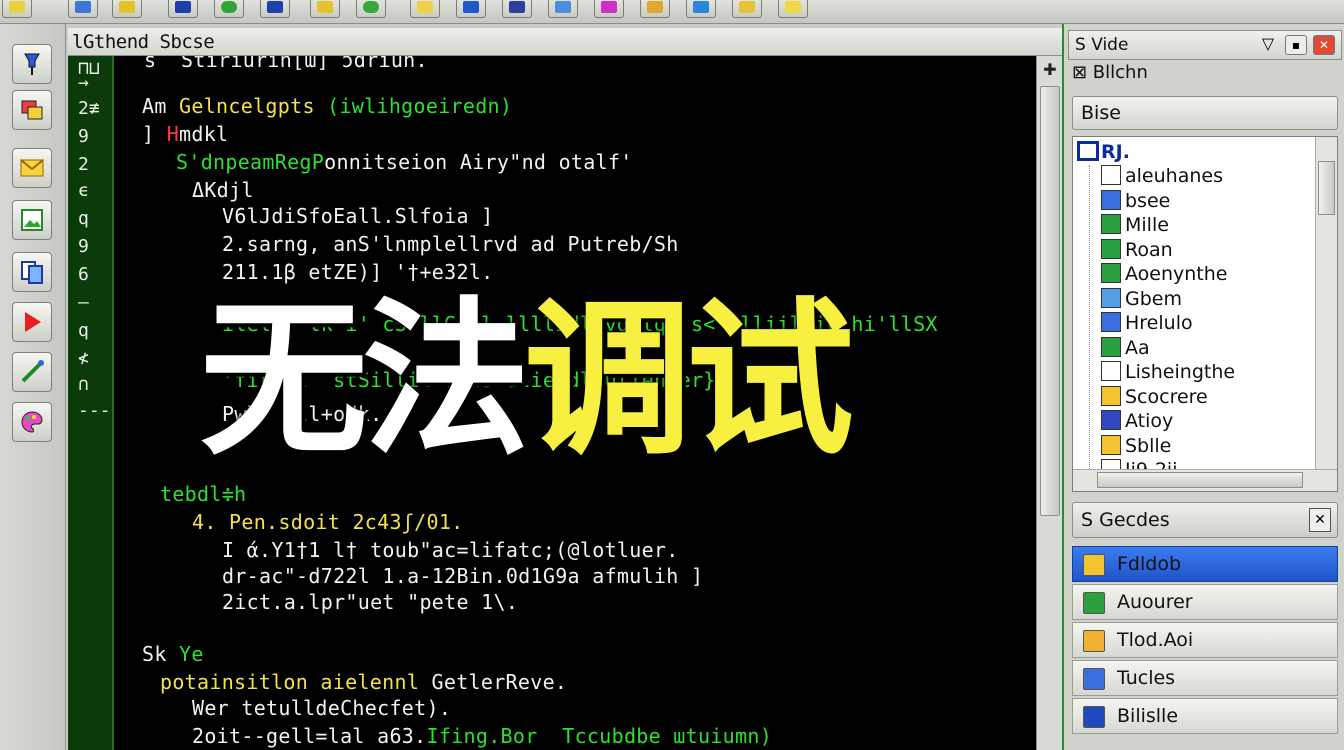  What do you see at coordinates (32, 422) in the screenshot?
I see `tool-palette-button` at bounding box center [32, 422].